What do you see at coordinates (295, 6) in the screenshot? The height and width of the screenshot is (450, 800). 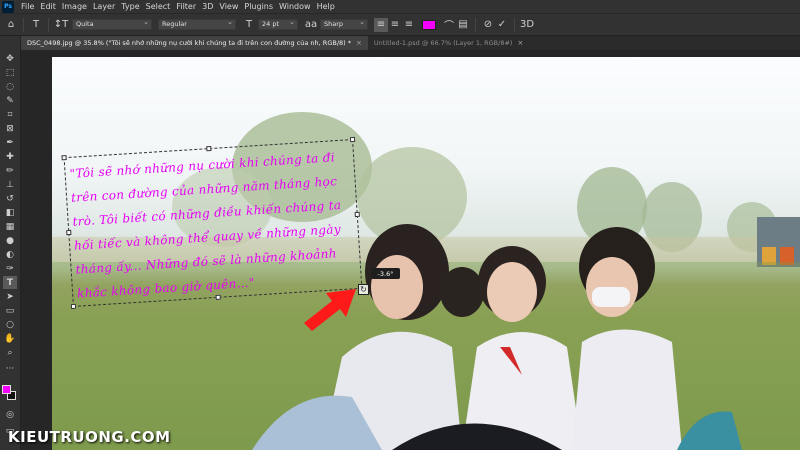 I see `menu-window: Window` at bounding box center [295, 6].